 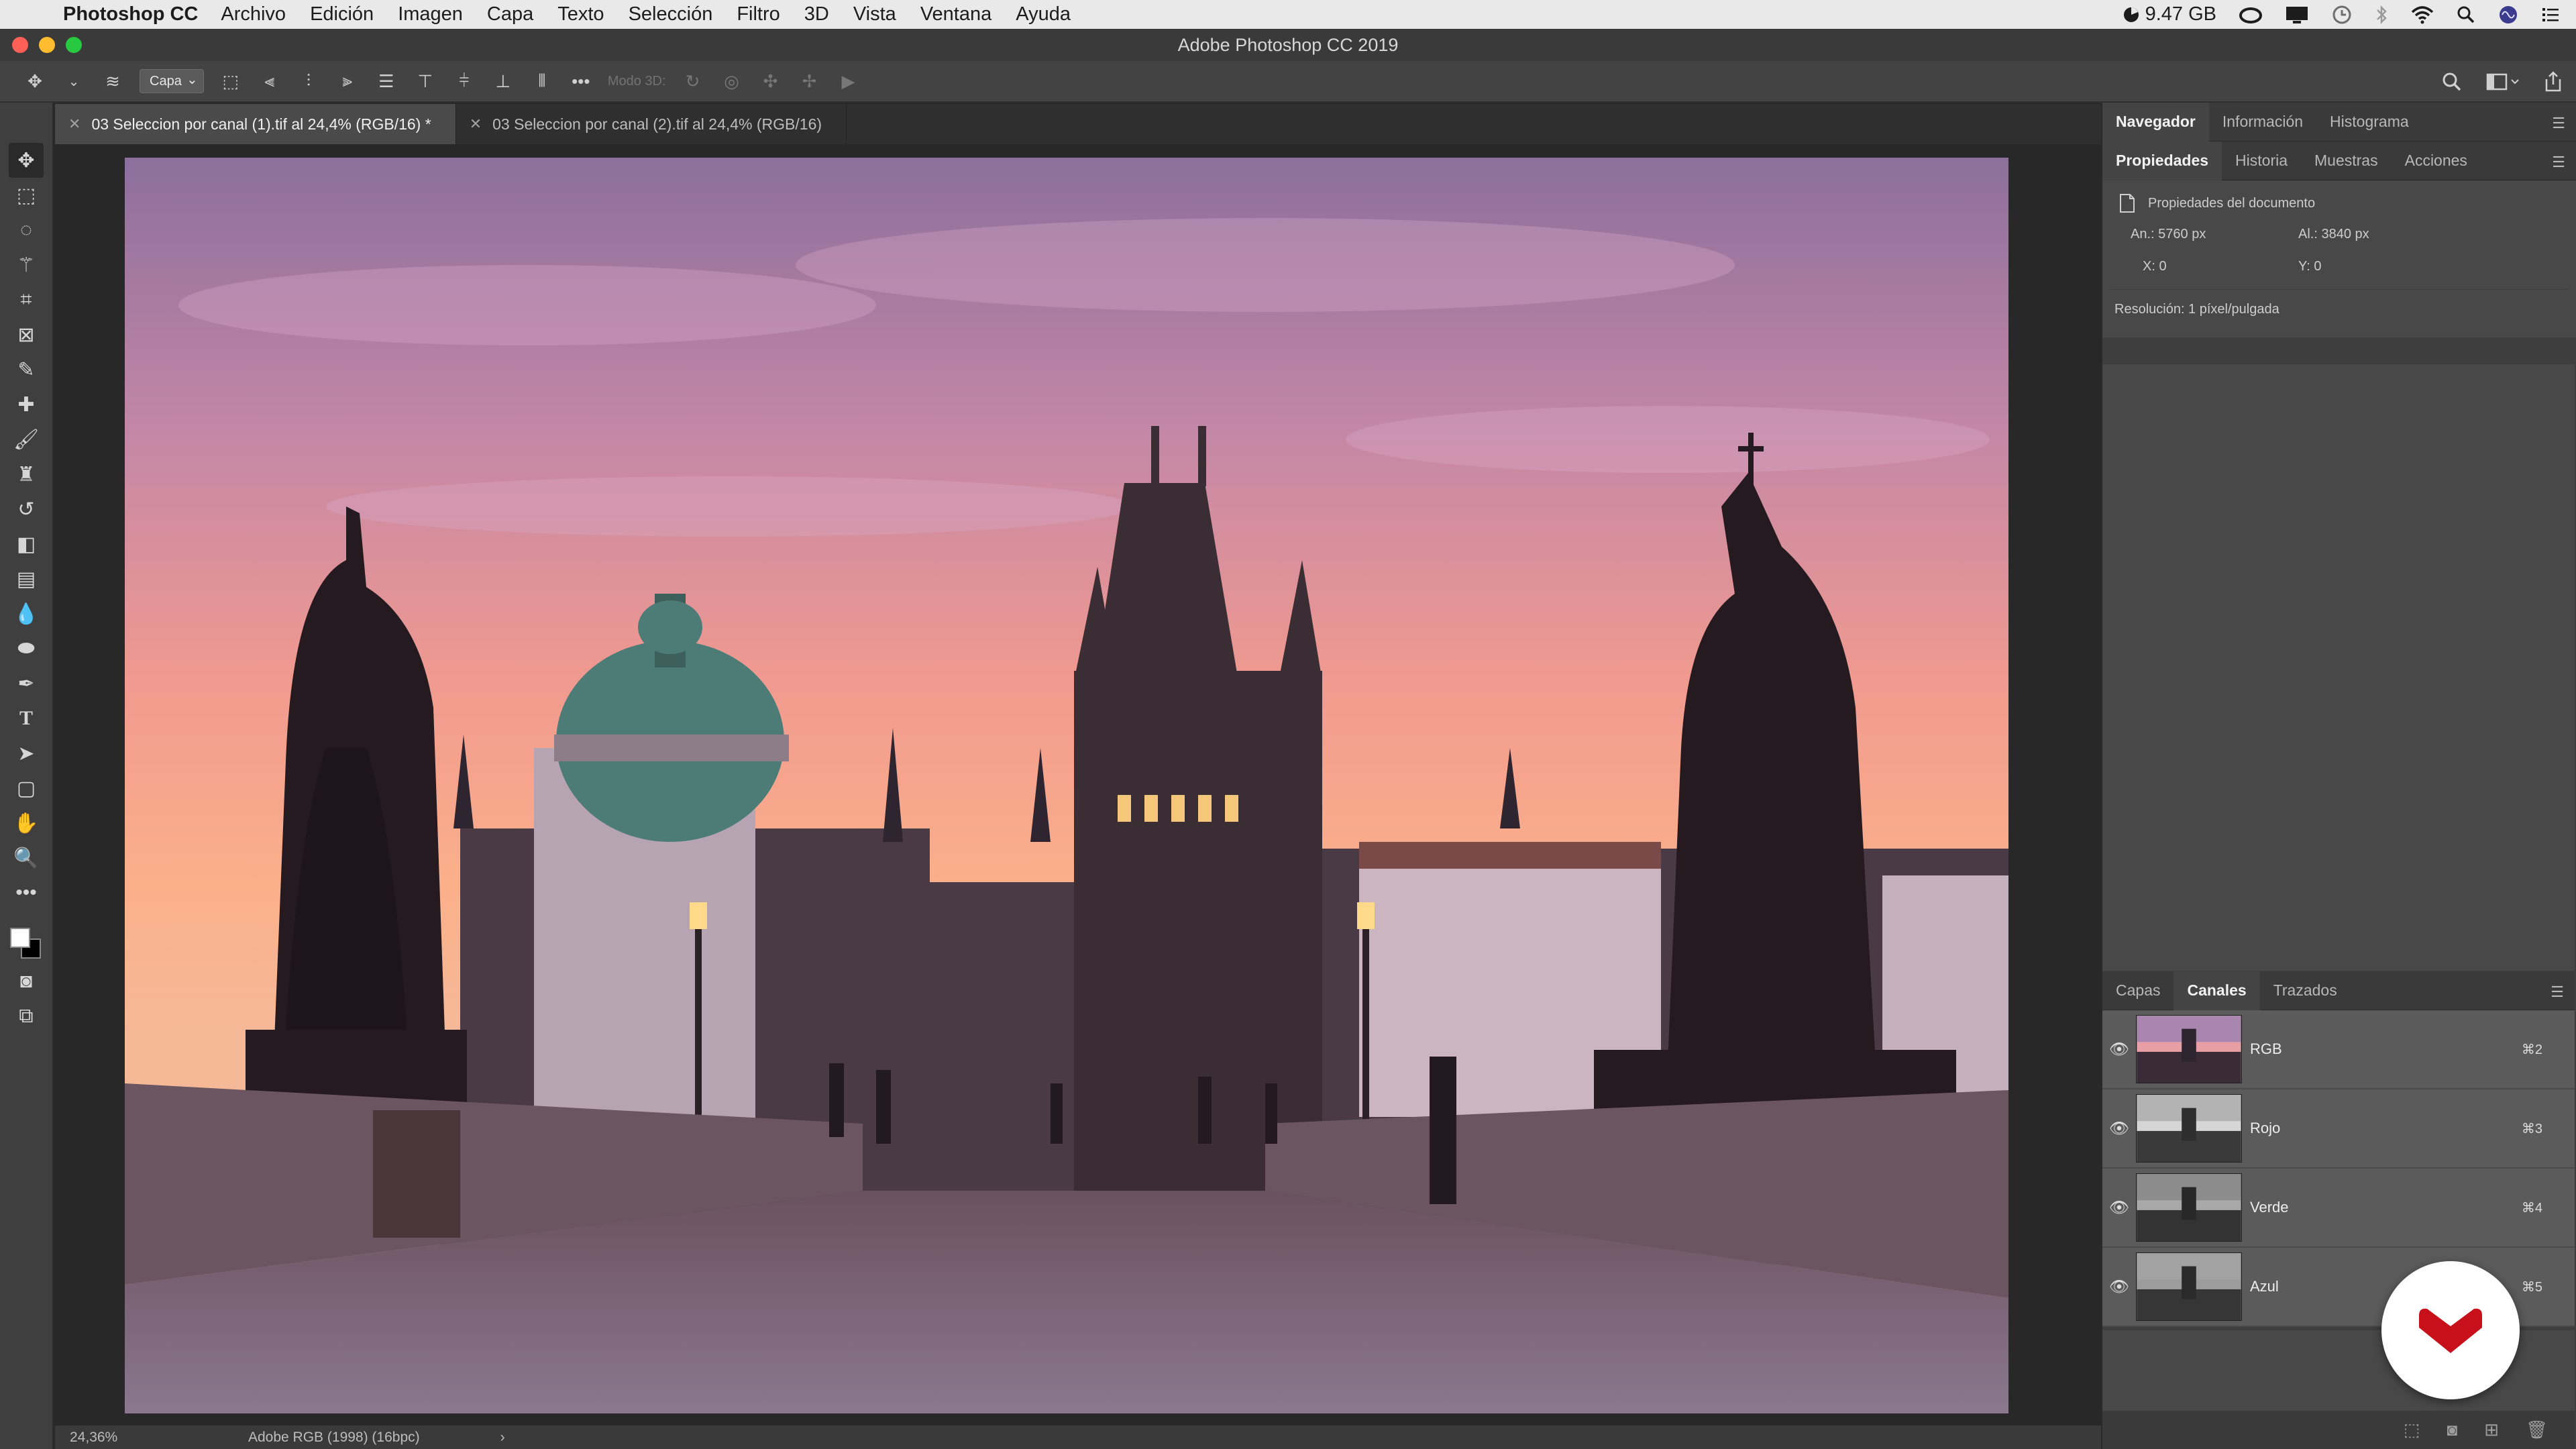 What do you see at coordinates (849, 81) in the screenshot?
I see `scale-3d-icon: ▶` at bounding box center [849, 81].